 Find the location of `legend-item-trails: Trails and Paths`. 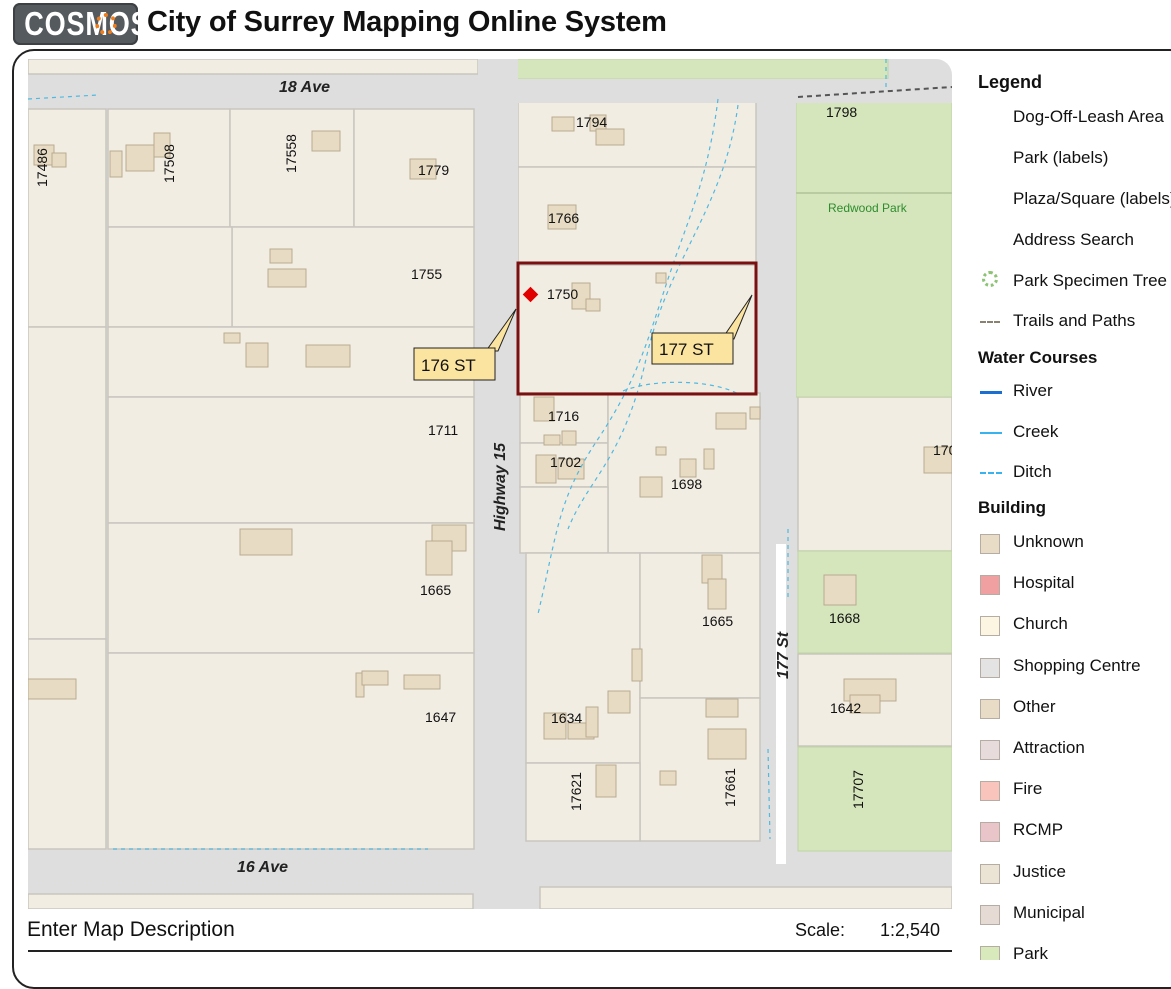

legend-item-trails: Trails and Paths is located at coordinates (1074, 321).